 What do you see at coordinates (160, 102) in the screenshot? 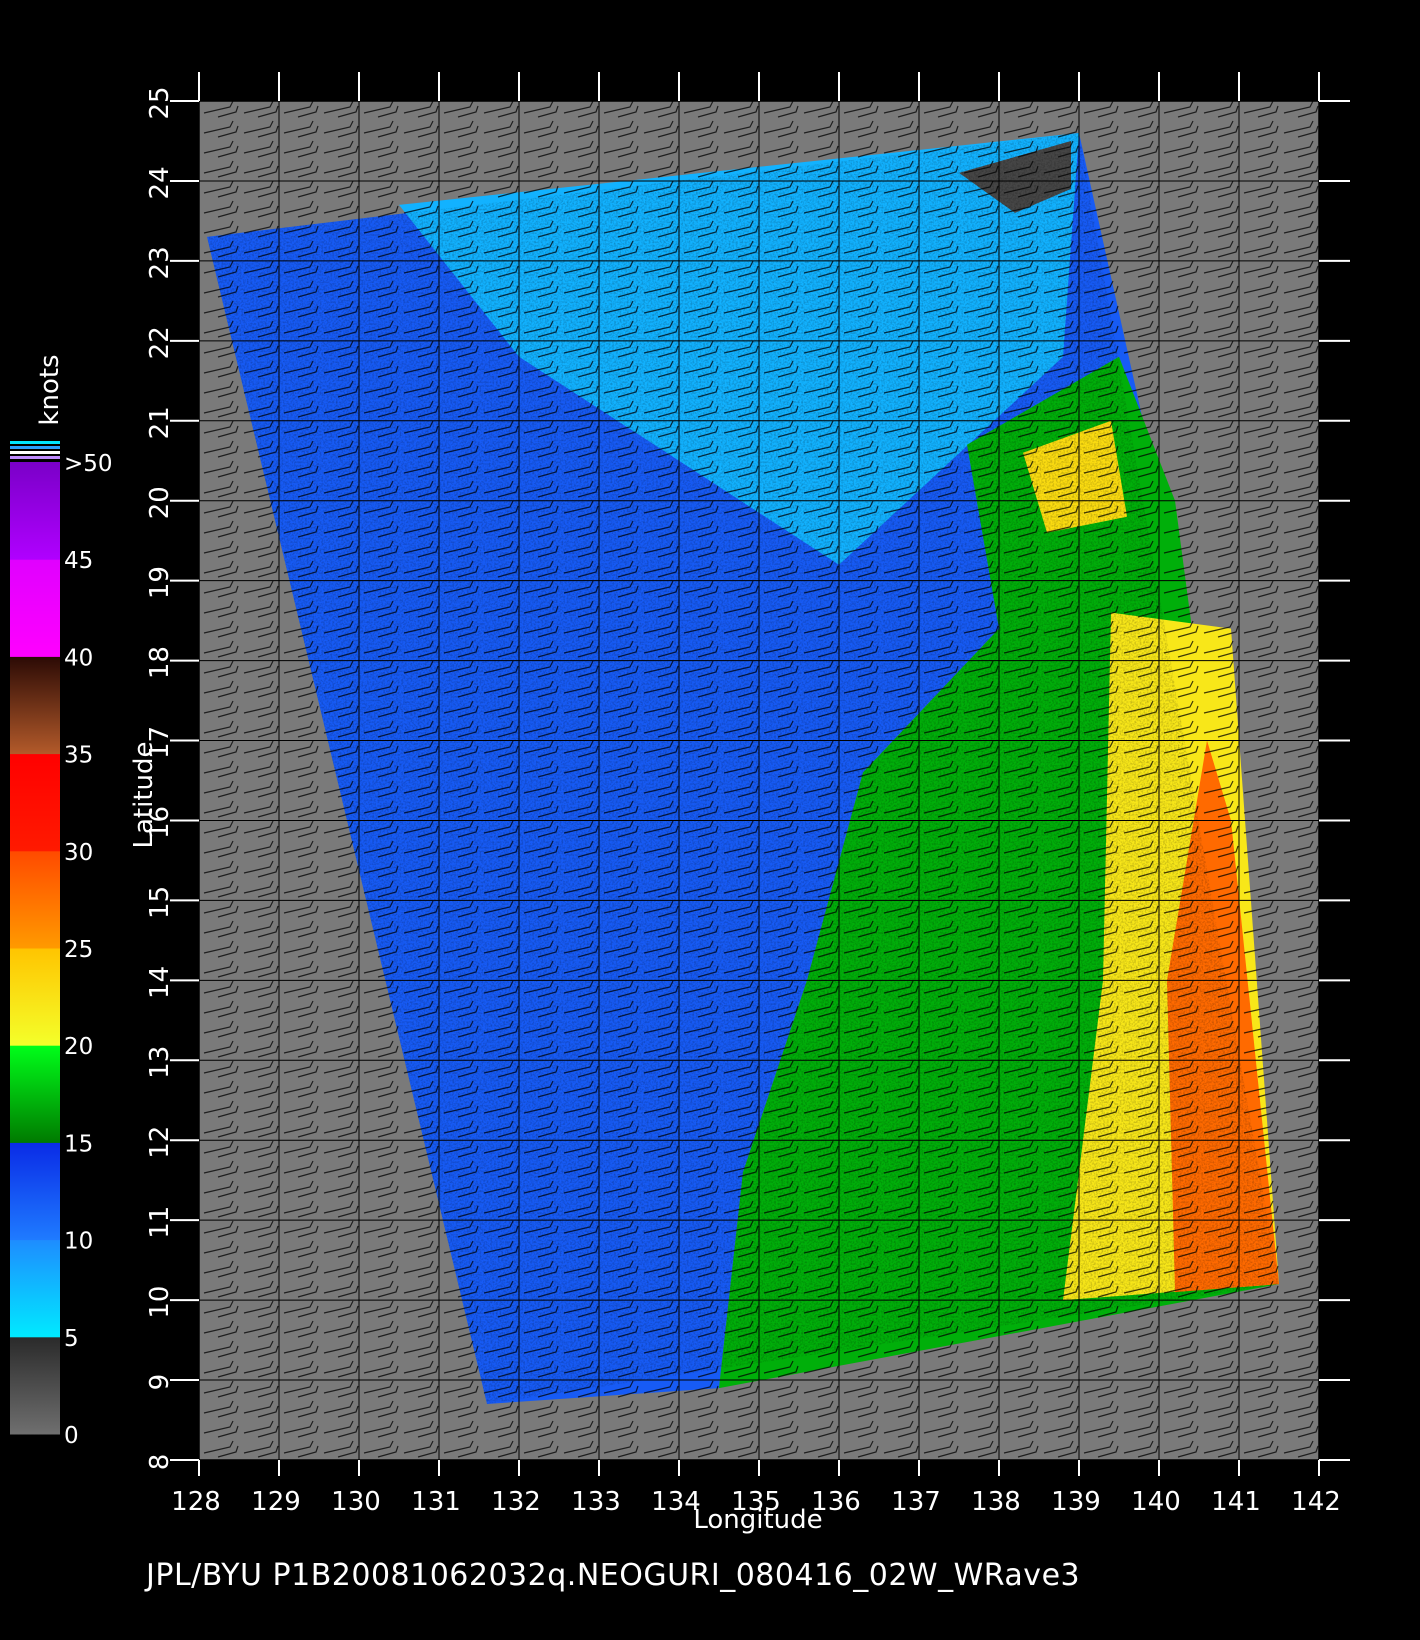
I see `y-tick-label: 25` at bounding box center [160, 102].